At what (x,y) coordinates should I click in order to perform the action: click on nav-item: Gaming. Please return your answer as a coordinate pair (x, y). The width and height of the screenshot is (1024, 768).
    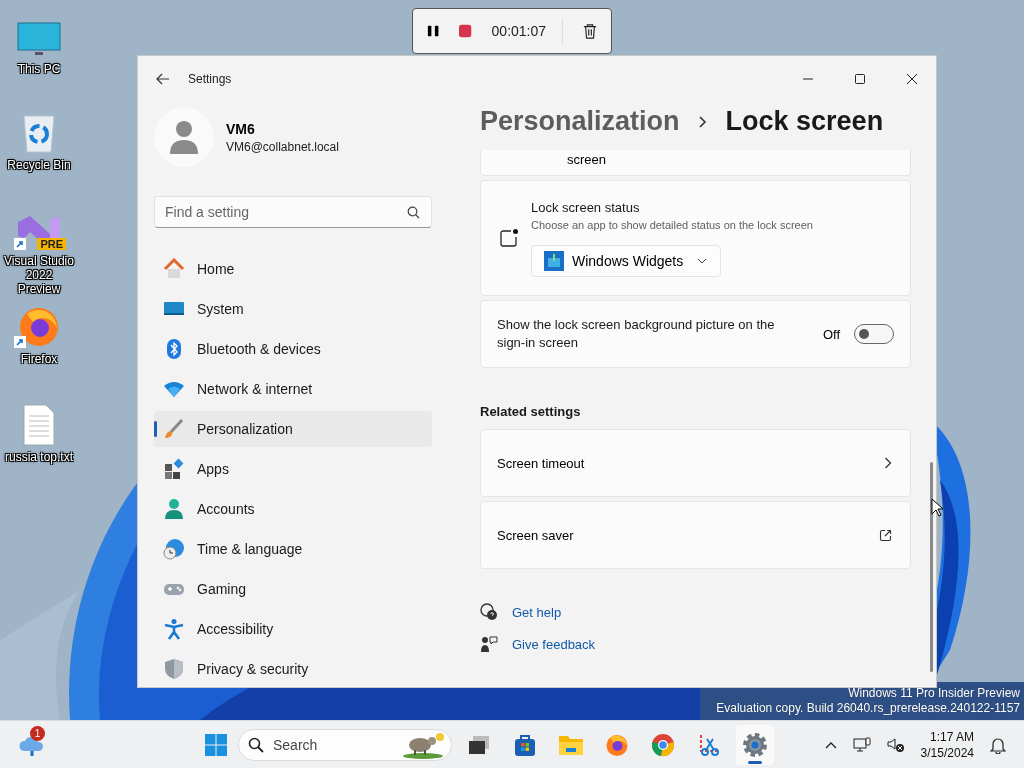
    Looking at the image, I should click on (293, 589).